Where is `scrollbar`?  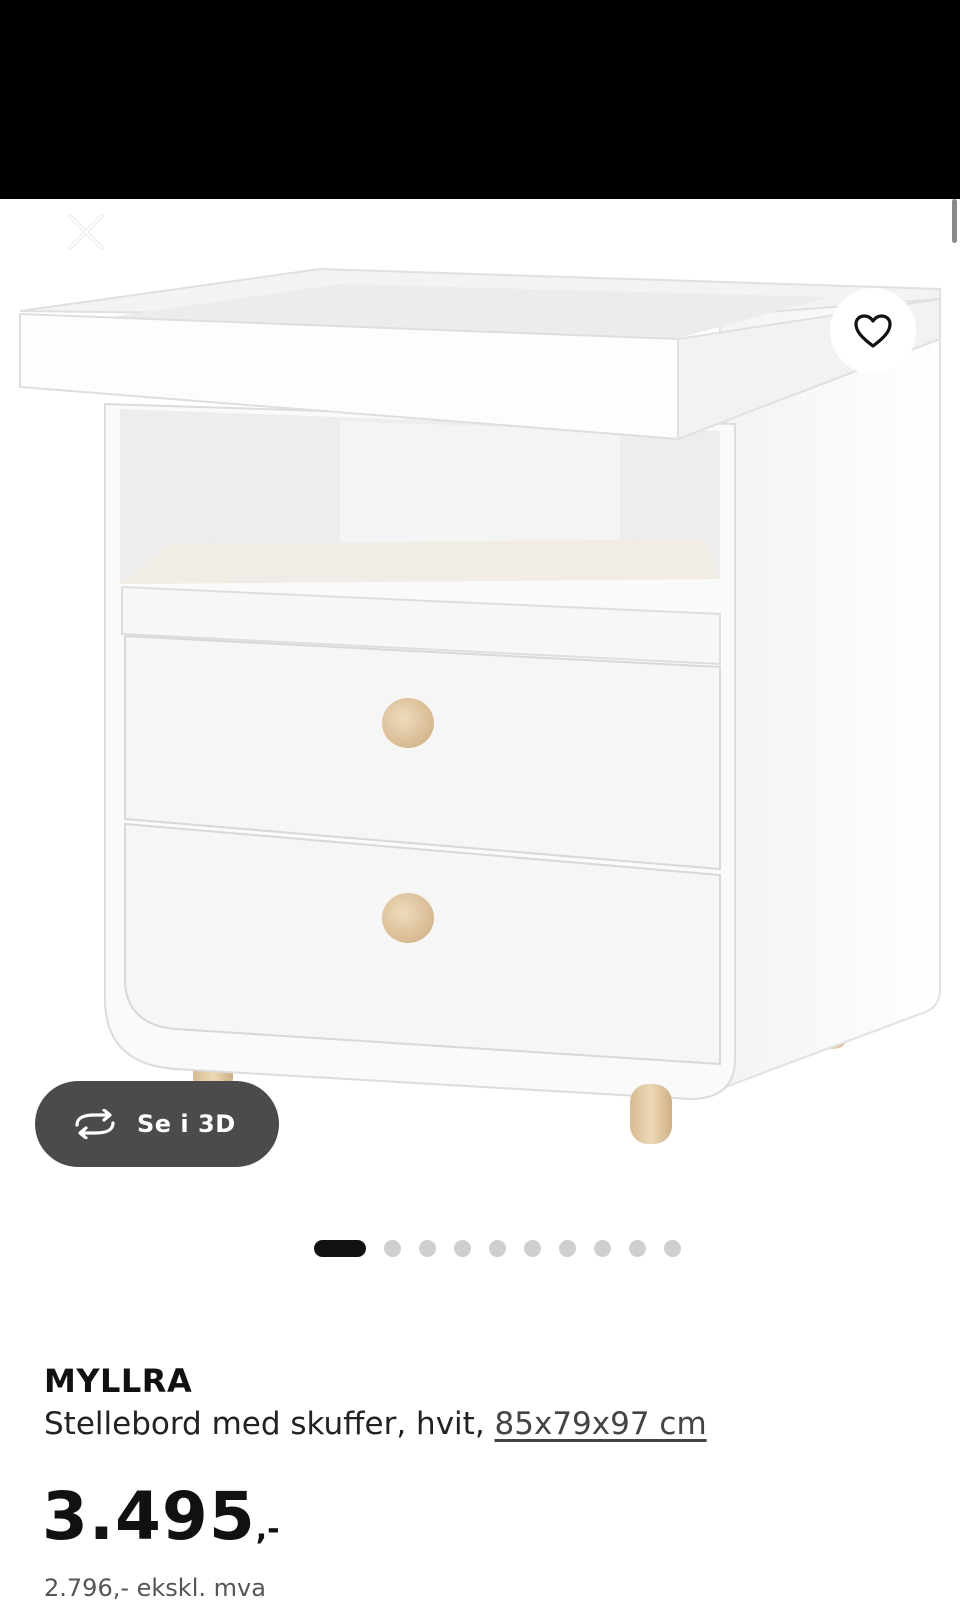
scrollbar is located at coordinates (954, 221).